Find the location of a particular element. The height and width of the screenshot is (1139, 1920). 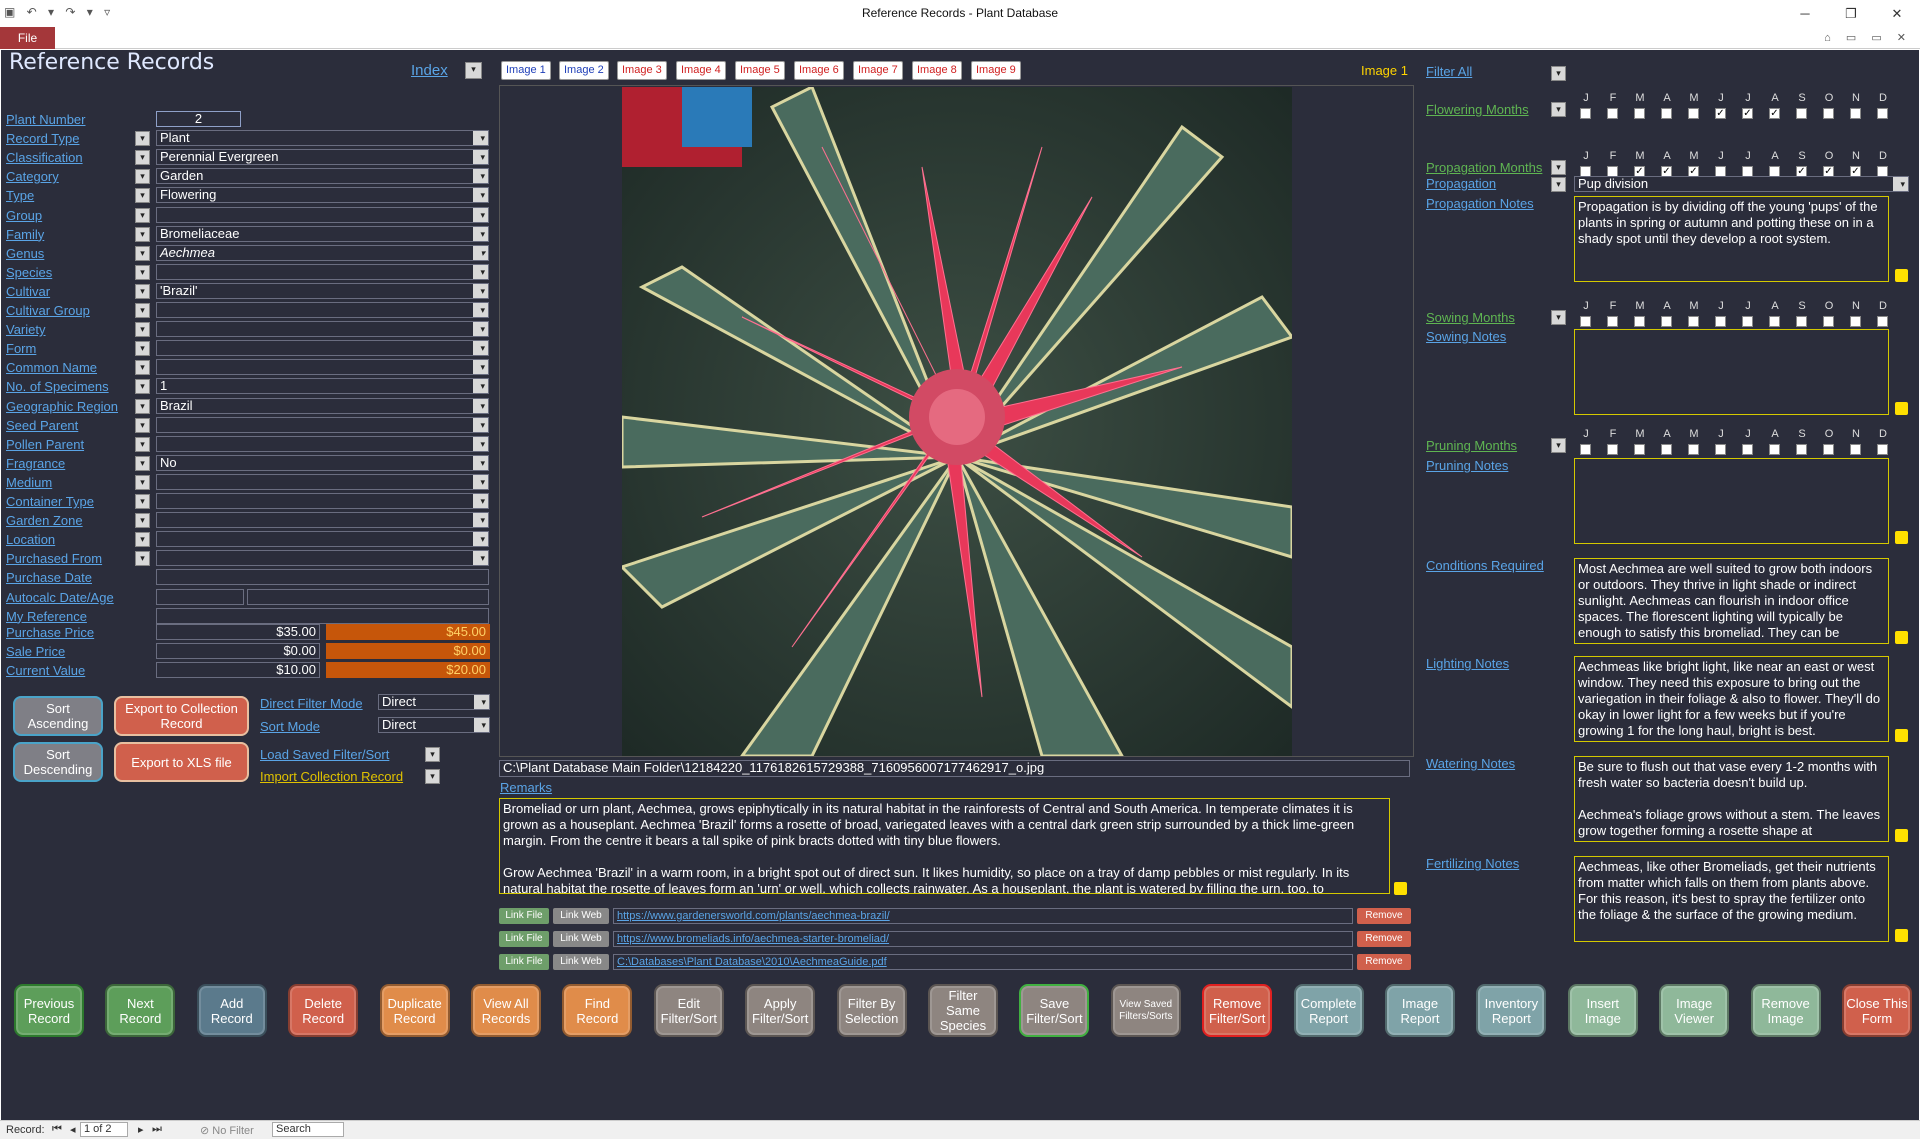

field-label: Location is located at coordinates (30, 539).